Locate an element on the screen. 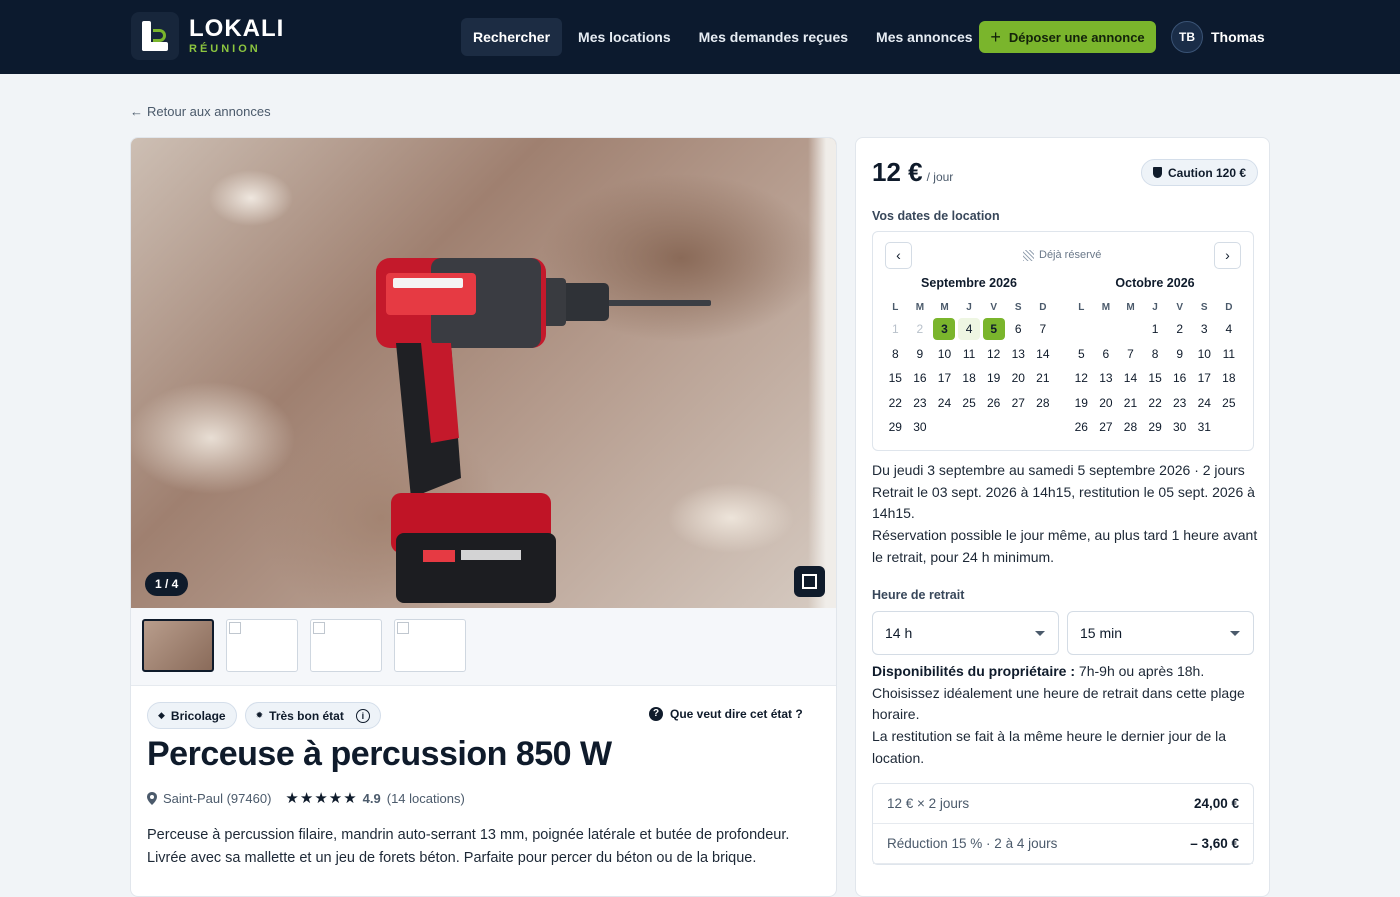 The width and height of the screenshot is (1400, 897). calendar-day: 1 is located at coordinates (1155, 330).